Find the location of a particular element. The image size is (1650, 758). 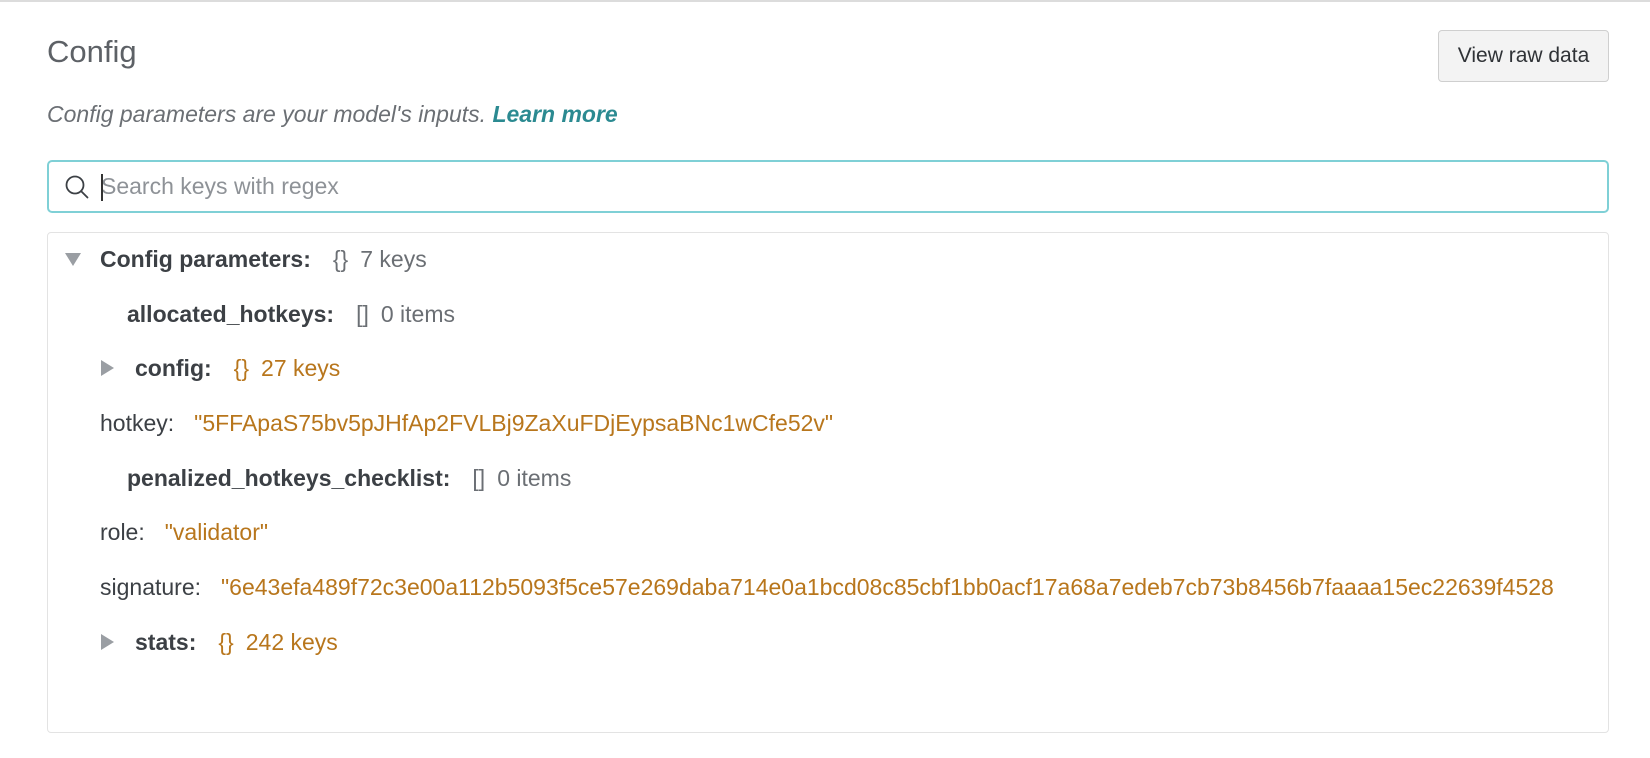

tree-key: config: is located at coordinates (173, 367).